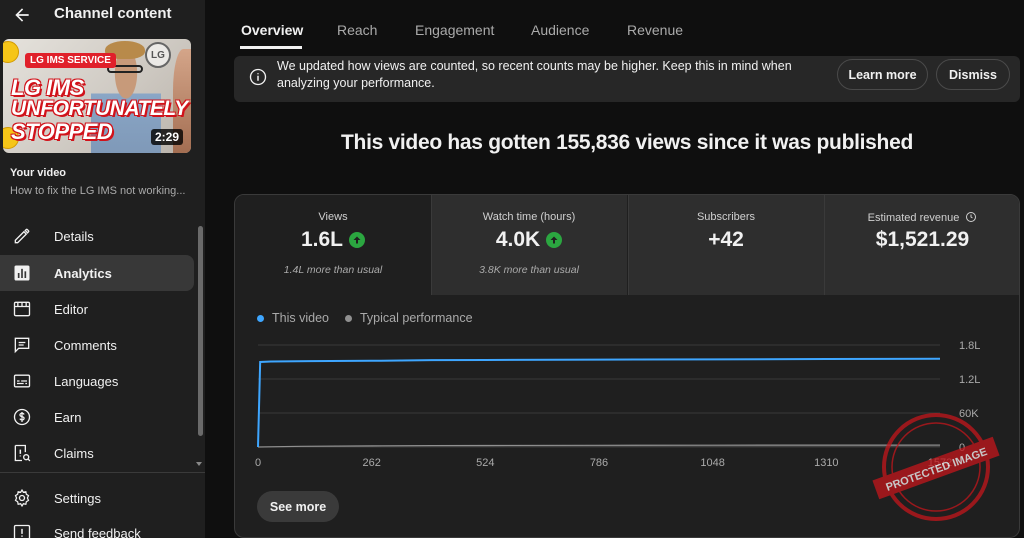  I want to click on legend-label: This video, so click(300, 318).